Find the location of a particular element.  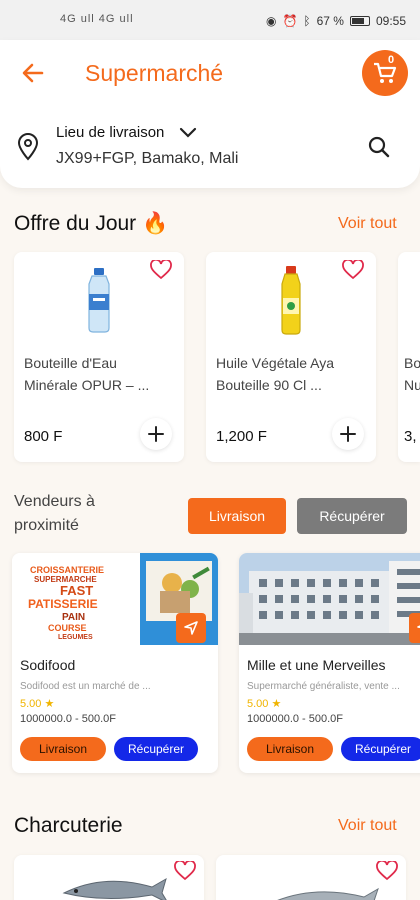

clock: 09:55 is located at coordinates (390, 21).